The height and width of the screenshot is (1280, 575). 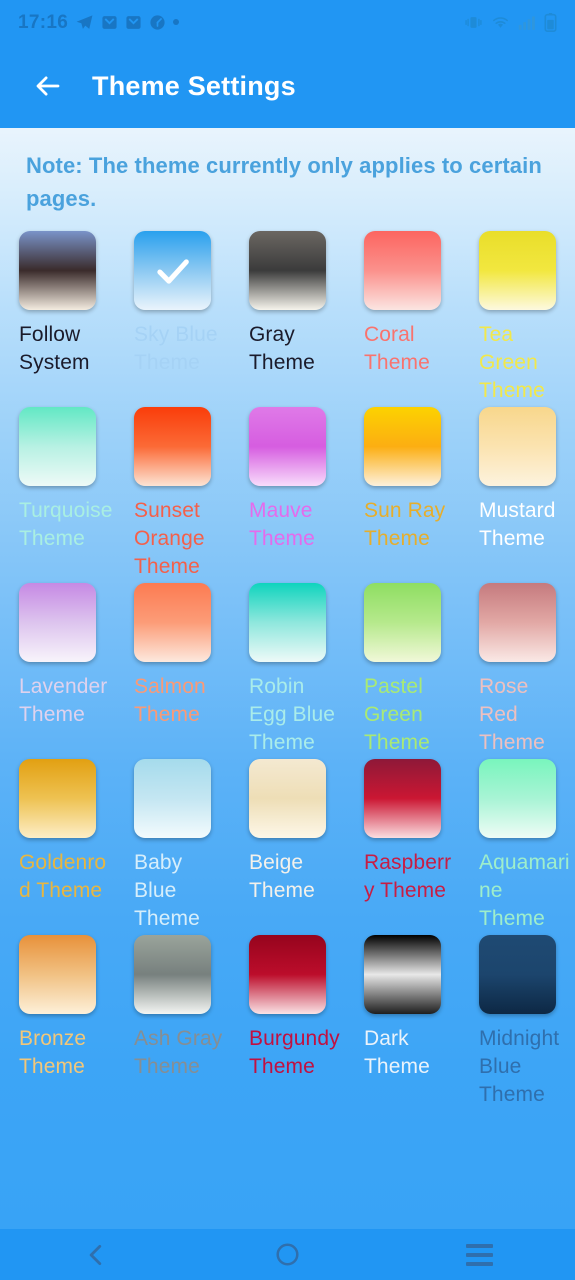 I want to click on theme-item: Salmon Theme, so click(x=191, y=671).